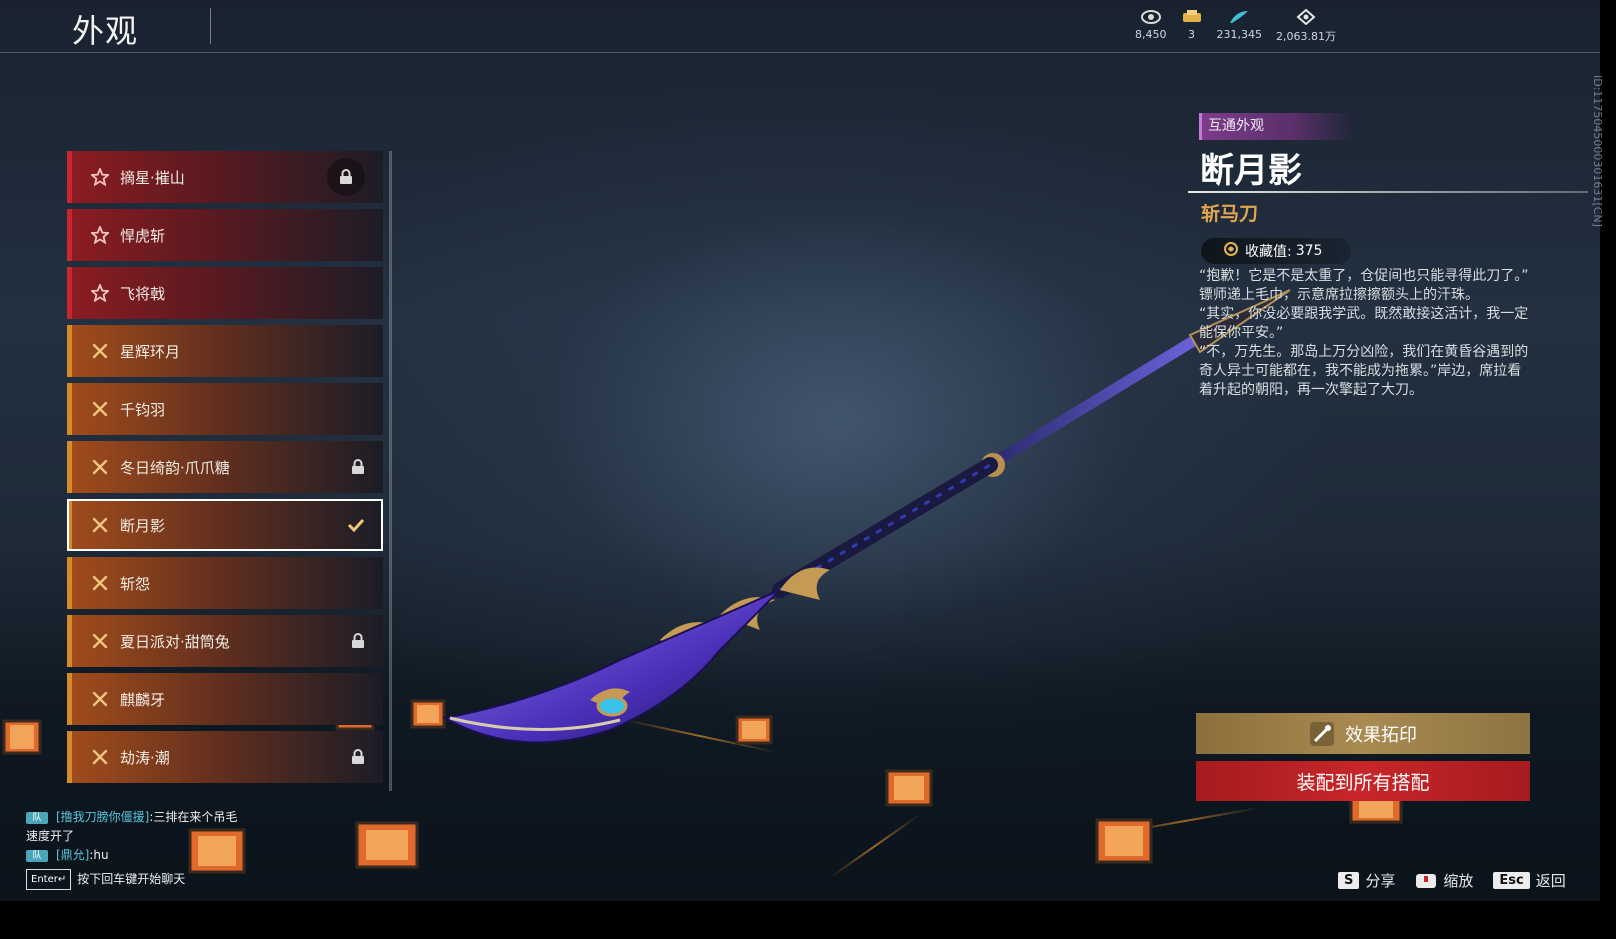 The width and height of the screenshot is (1616, 939). I want to click on hotkey-label: 缩放, so click(1458, 881).